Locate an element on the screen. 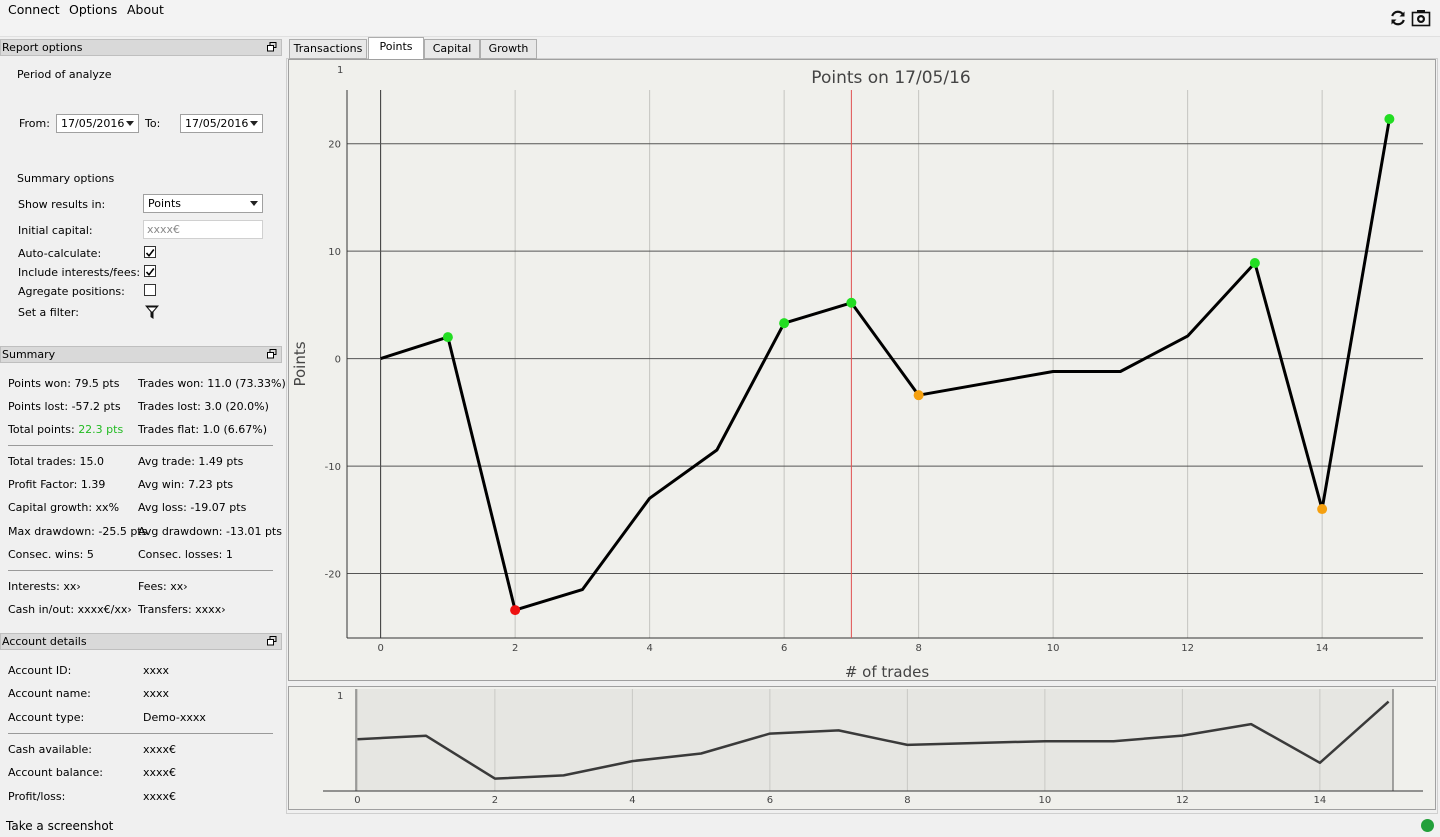 The width and height of the screenshot is (1440, 837). capital-growth: Capital growth: xx% is located at coordinates (64, 507).